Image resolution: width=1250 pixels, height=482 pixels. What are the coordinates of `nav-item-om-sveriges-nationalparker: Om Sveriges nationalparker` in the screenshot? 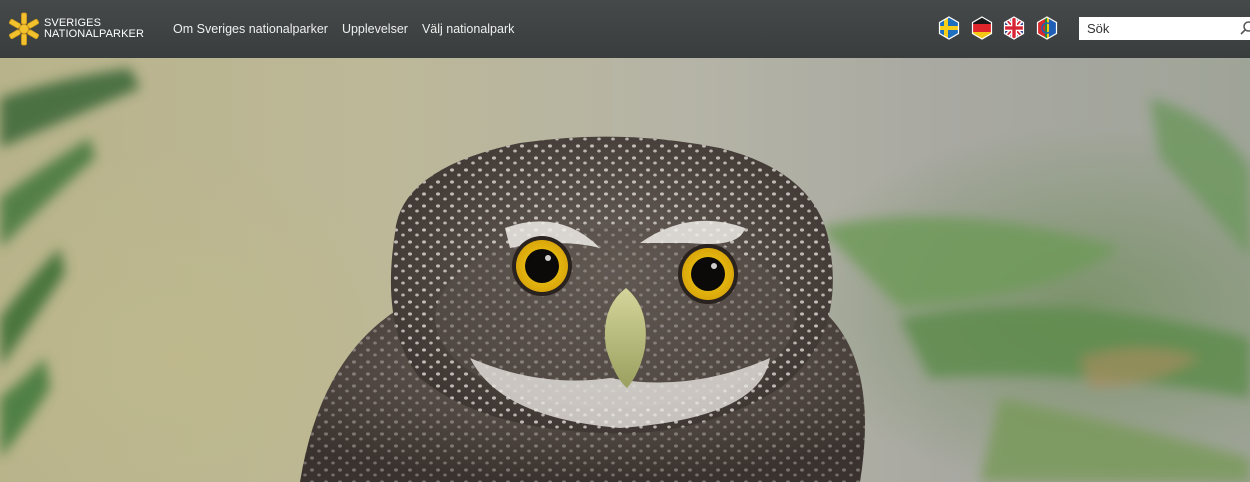 It's located at (250, 29).